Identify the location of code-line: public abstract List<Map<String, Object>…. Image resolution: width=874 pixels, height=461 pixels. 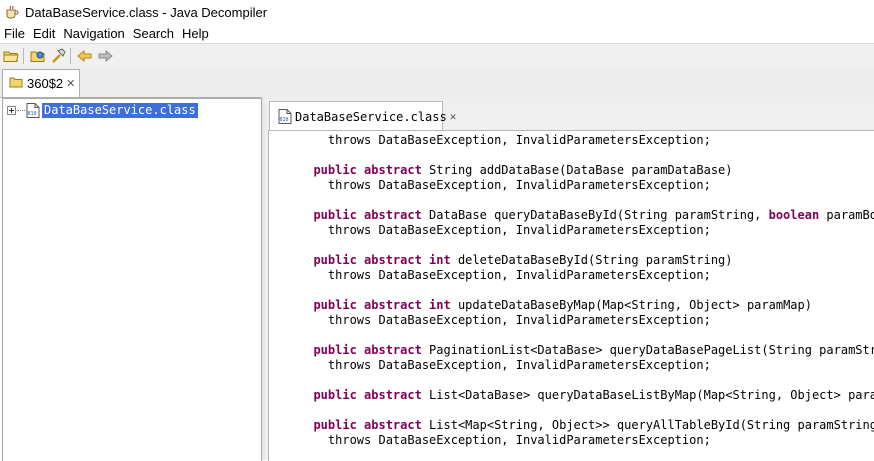
(586, 425).